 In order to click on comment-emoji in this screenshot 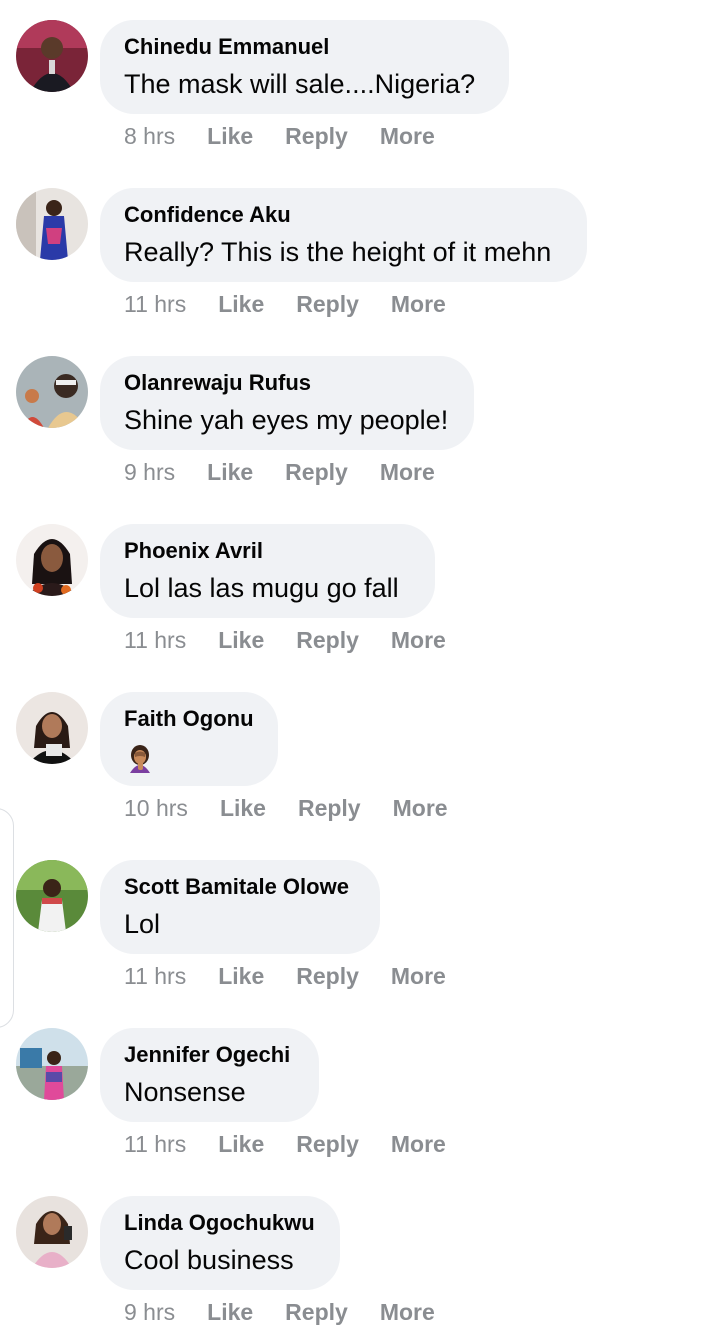, I will do `click(189, 760)`.